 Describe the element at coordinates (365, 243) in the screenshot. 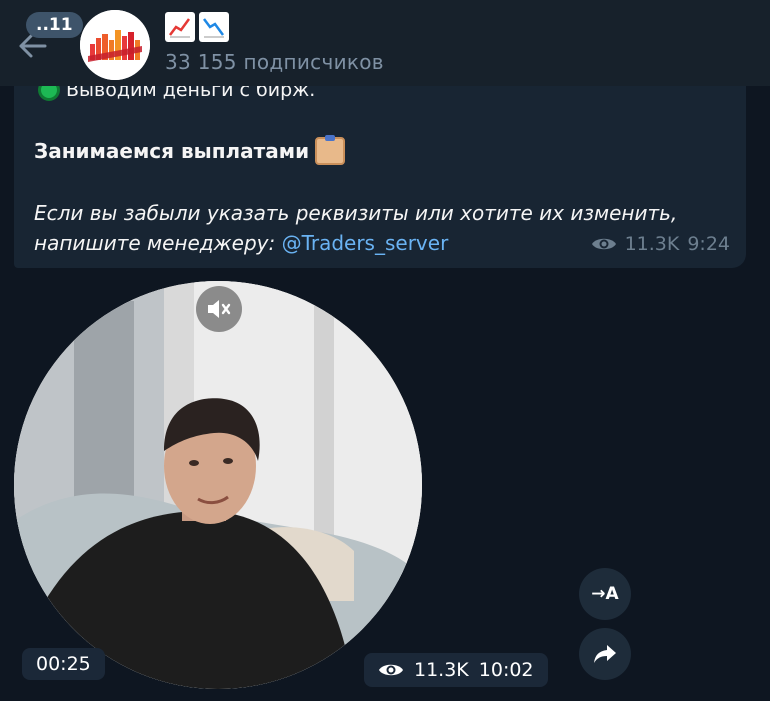

I see `manager-link: @Traders_server` at that location.